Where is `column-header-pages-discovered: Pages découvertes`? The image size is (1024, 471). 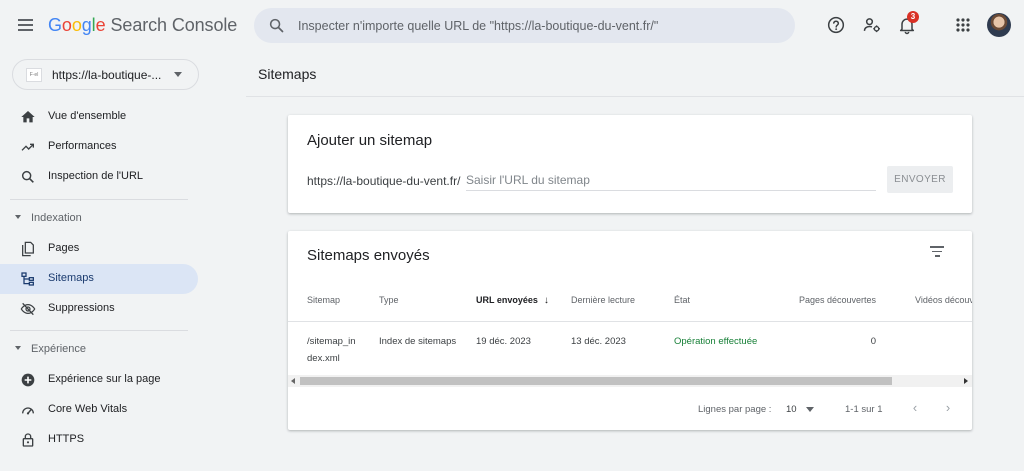 column-header-pages-discovered: Pages découvertes is located at coordinates (837, 300).